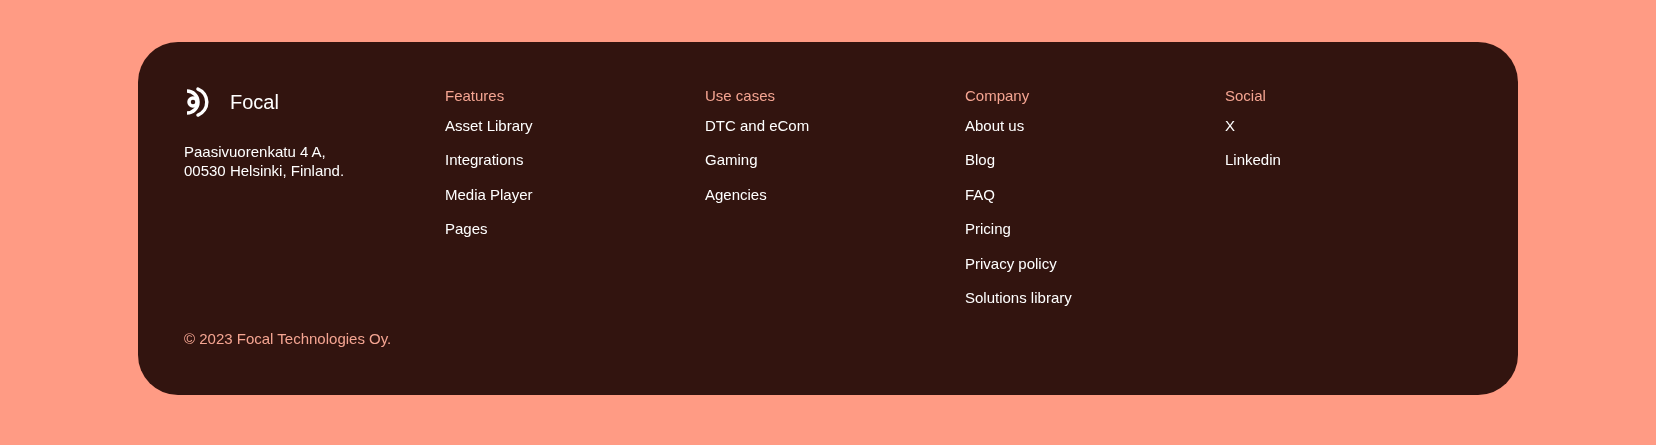 This screenshot has width=1656, height=445. Describe the element at coordinates (995, 126) in the screenshot. I see `footer-link: About us` at that location.